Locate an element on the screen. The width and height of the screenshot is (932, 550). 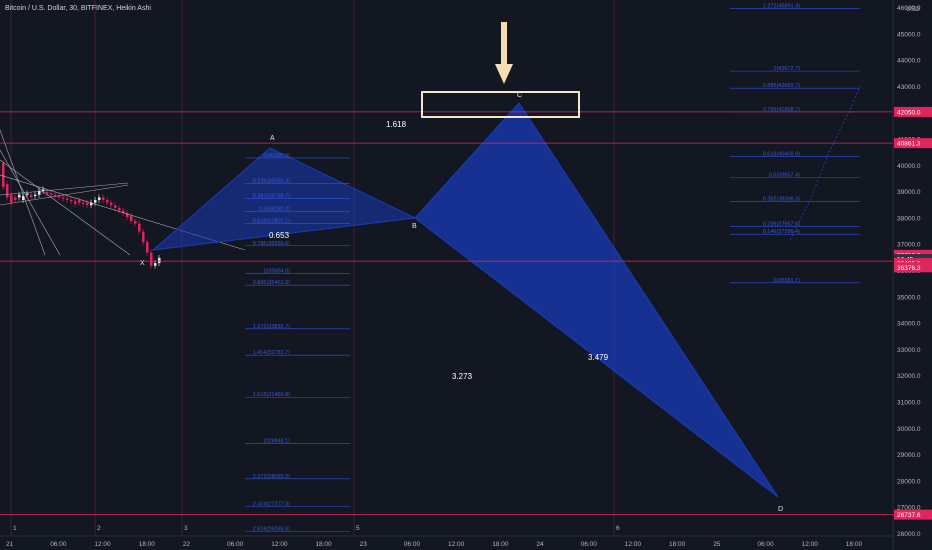
pattern-point-label: A is located at coordinates (272, 138).